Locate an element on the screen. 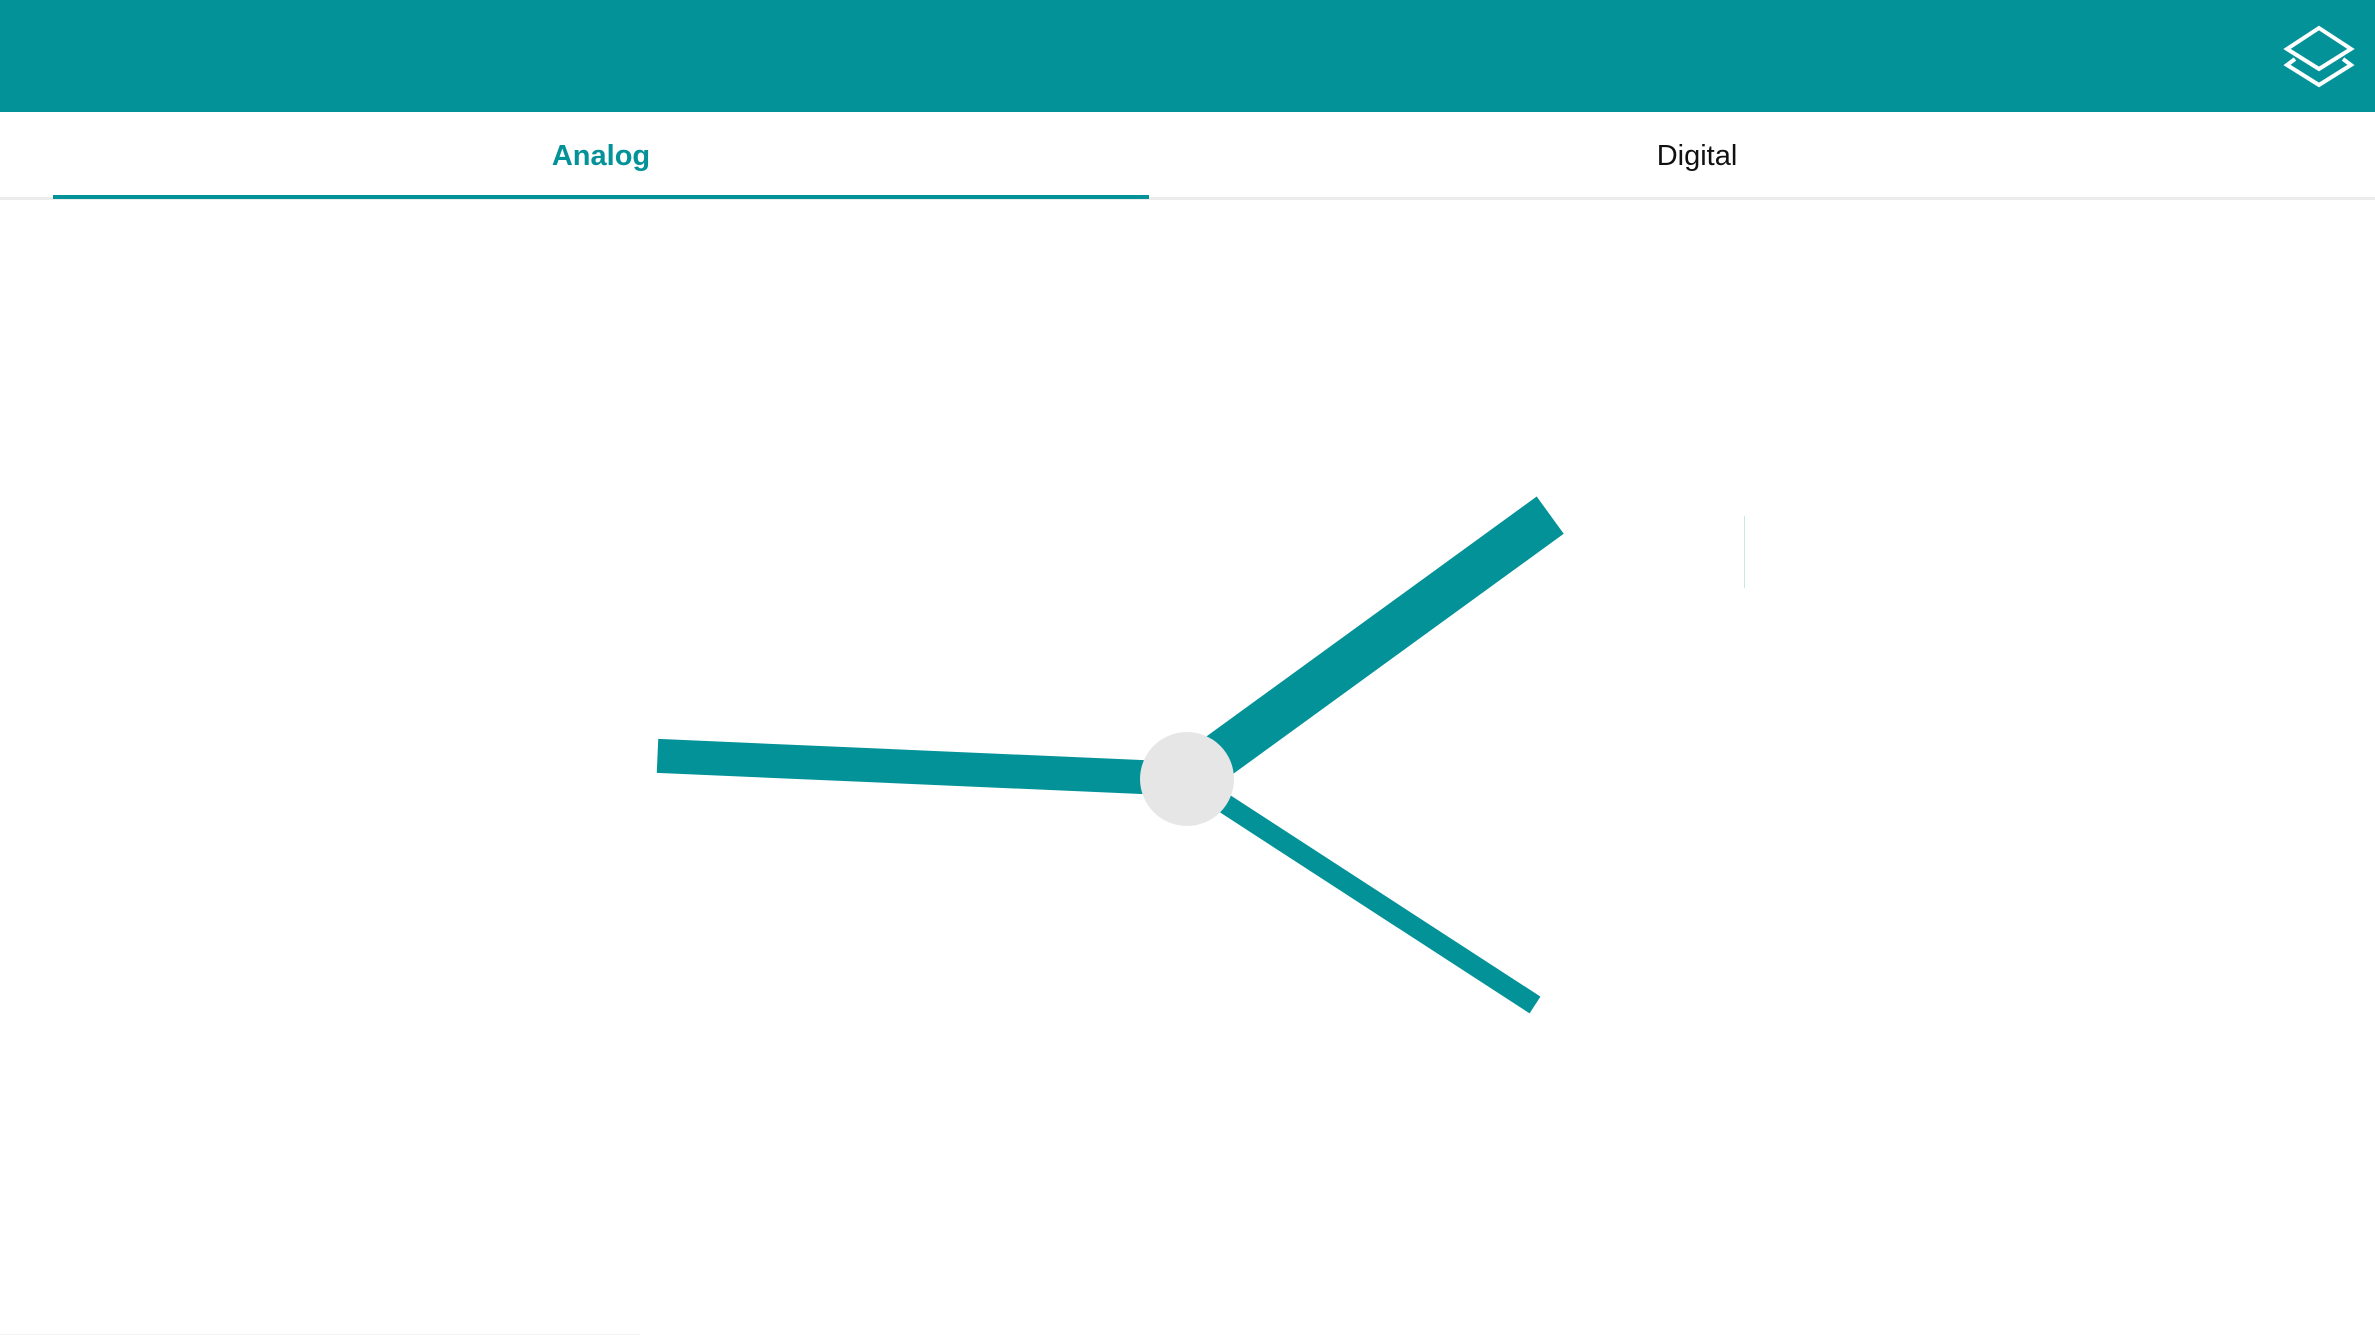  second-hand is located at coordinates (1361, 892).